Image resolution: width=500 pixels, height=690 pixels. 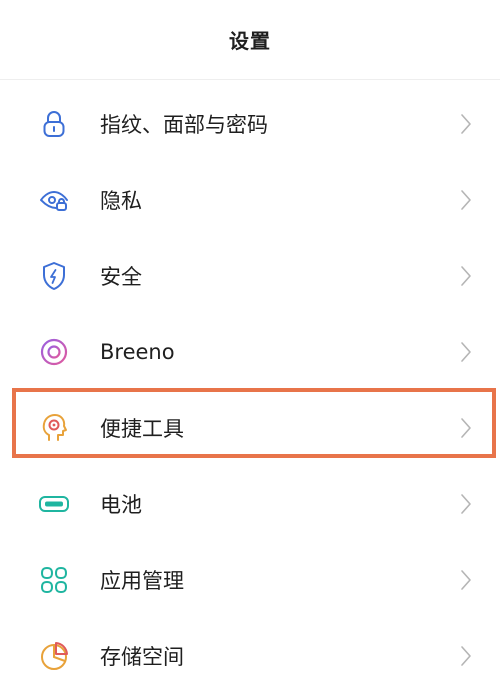 I want to click on head-target-icon, so click(x=54, y=428).